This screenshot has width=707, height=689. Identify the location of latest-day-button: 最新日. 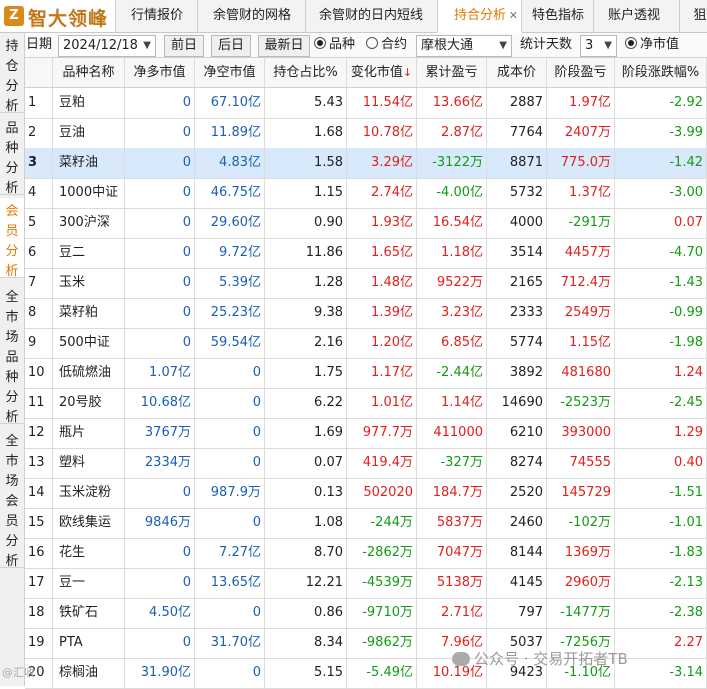
(284, 46).